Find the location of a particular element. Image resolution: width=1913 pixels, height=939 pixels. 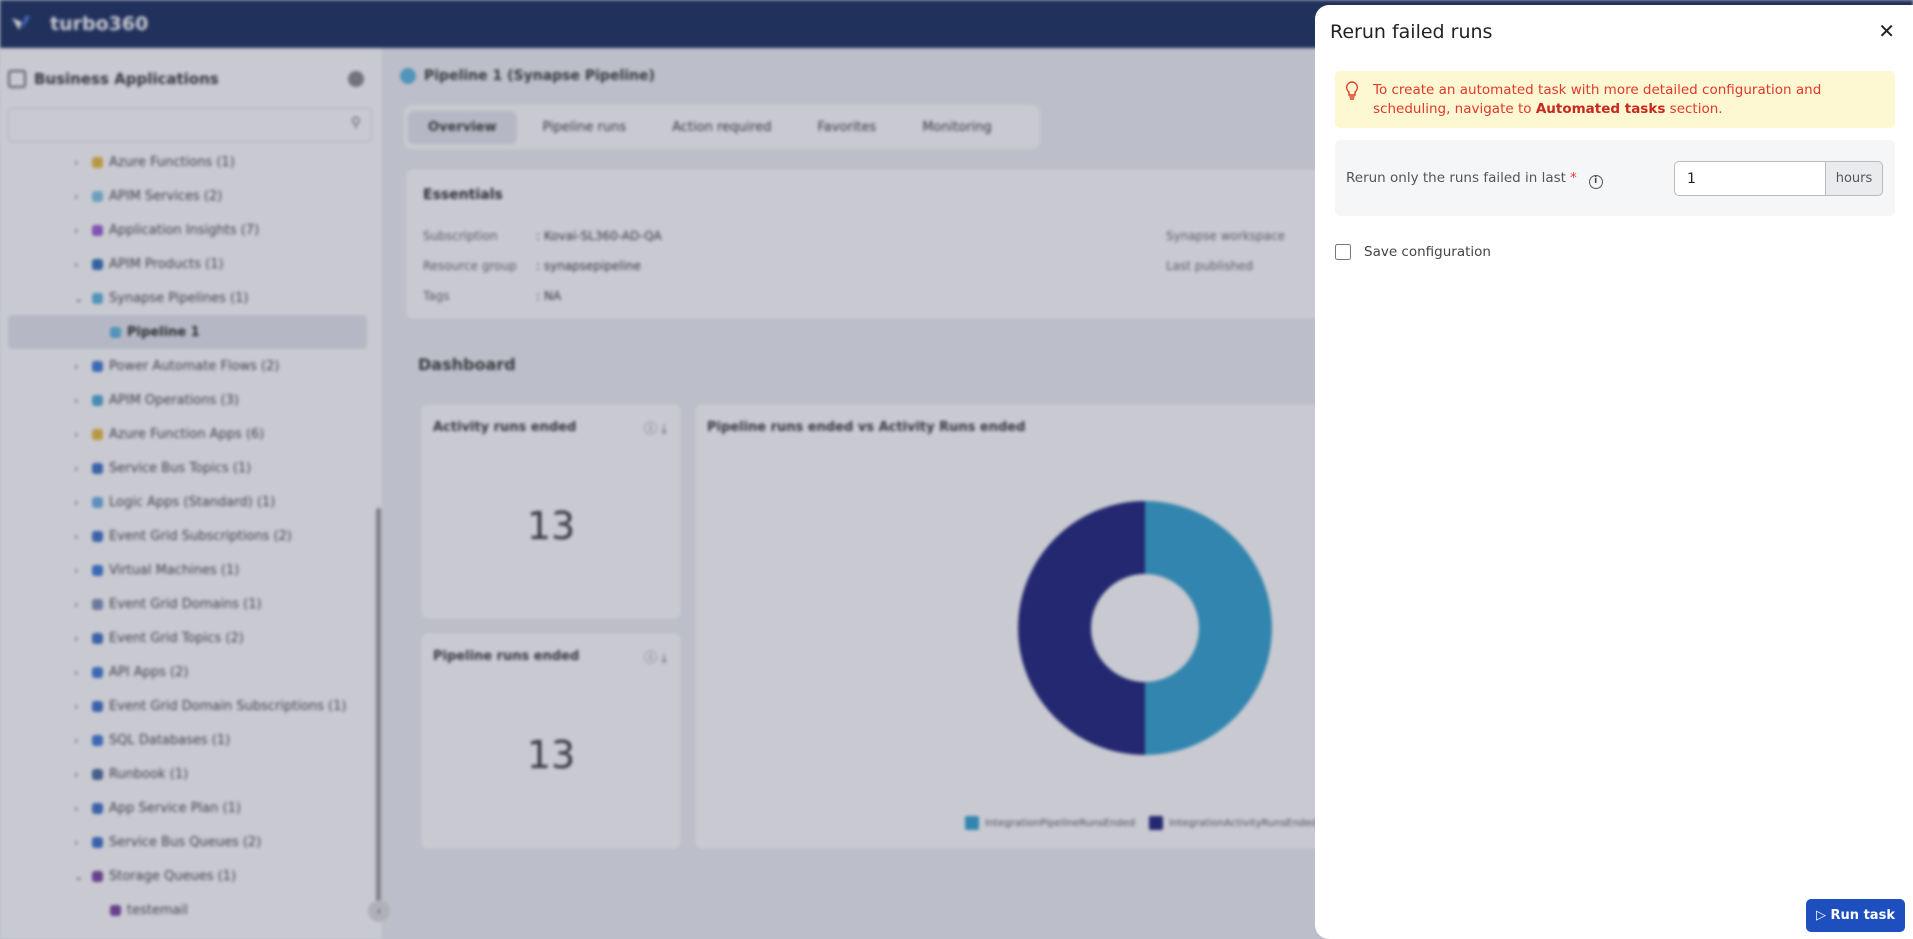

required-asterisk: * is located at coordinates (1573, 178).